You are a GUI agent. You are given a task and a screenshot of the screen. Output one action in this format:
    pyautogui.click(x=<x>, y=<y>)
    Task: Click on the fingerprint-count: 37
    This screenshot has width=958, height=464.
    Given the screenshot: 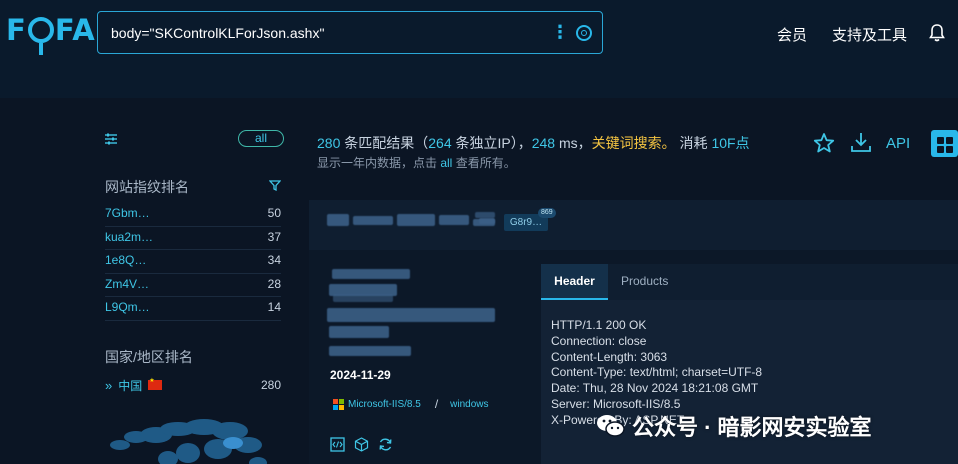 What is the action you would take?
    pyautogui.click(x=274, y=236)
    